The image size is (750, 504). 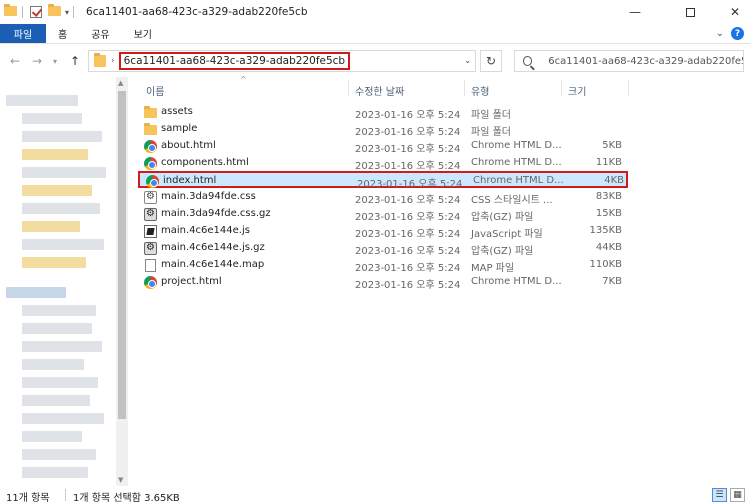 I want to click on new-folder-icon, so click(x=54, y=11).